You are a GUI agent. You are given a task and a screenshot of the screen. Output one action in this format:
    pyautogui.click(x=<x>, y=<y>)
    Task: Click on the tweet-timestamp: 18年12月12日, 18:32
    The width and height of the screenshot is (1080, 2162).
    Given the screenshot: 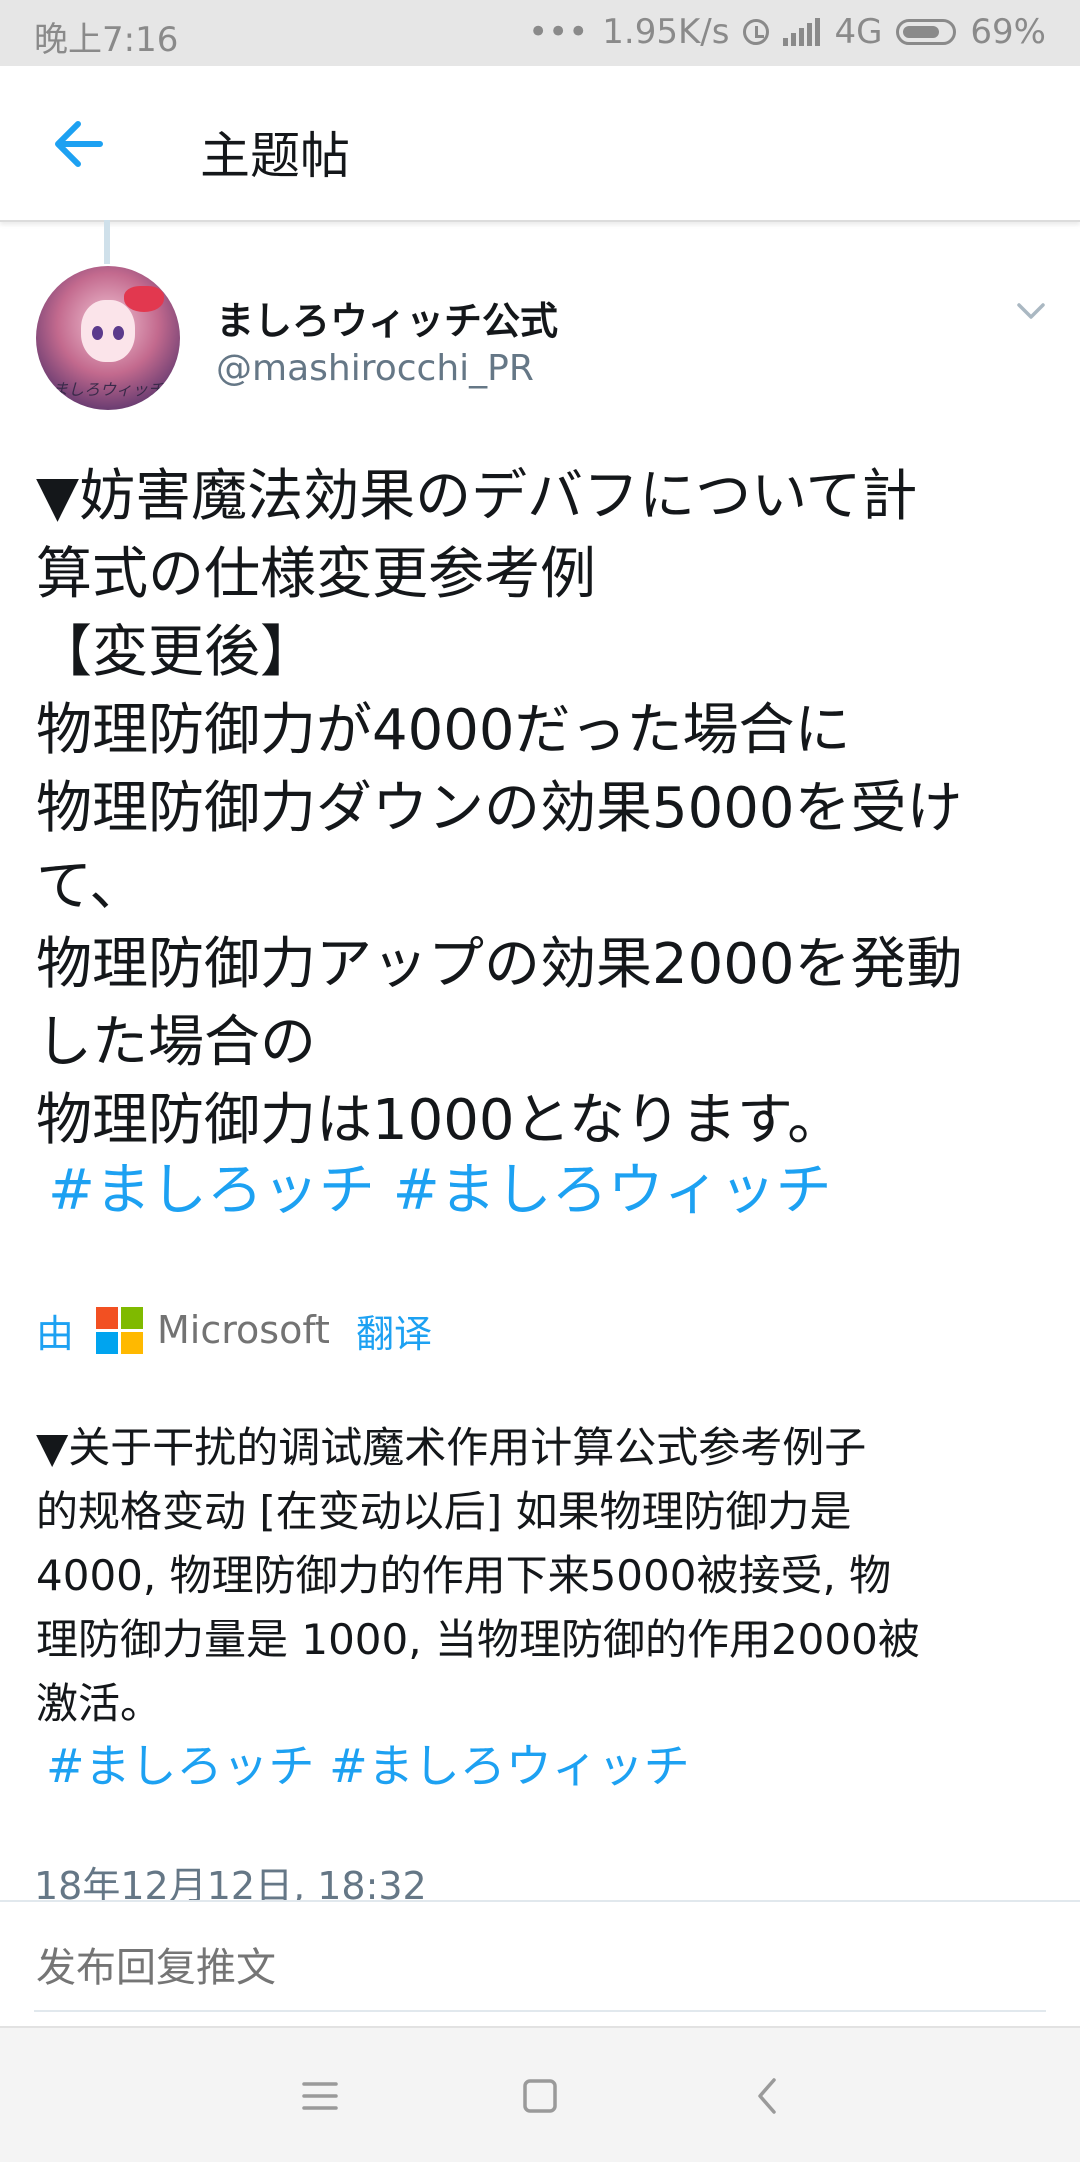 What is the action you would take?
    pyautogui.click(x=230, y=1882)
    